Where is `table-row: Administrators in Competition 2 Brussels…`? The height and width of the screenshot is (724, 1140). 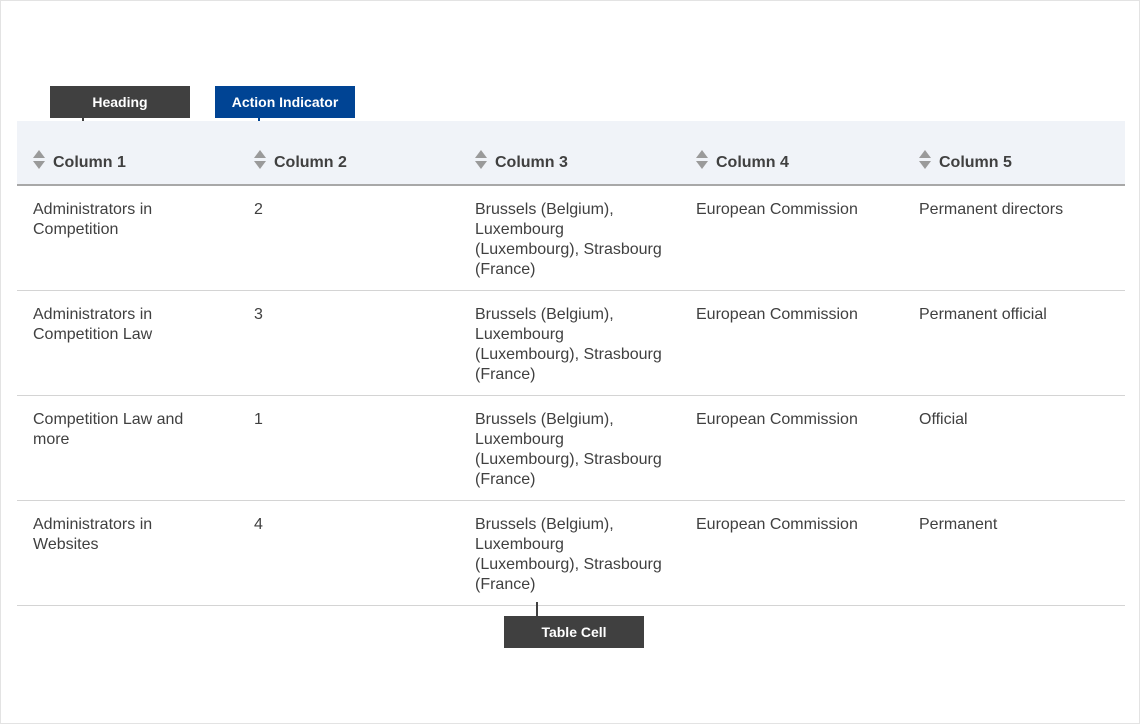
table-row: Administrators in Competition 2 Brussels… is located at coordinates (571, 238).